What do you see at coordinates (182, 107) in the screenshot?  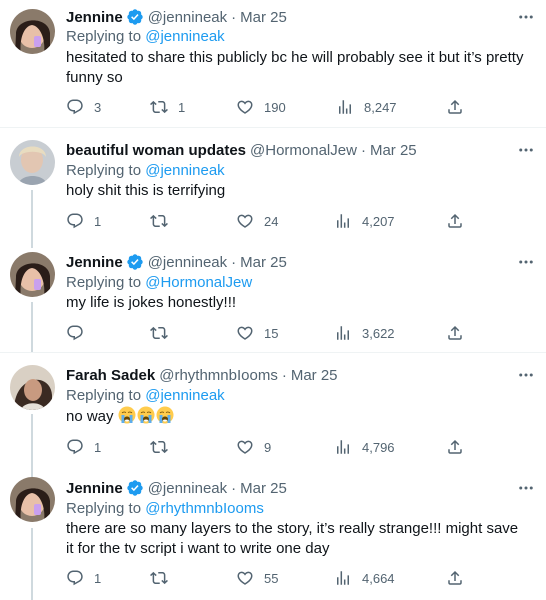 I see `retweet-count: 1` at bounding box center [182, 107].